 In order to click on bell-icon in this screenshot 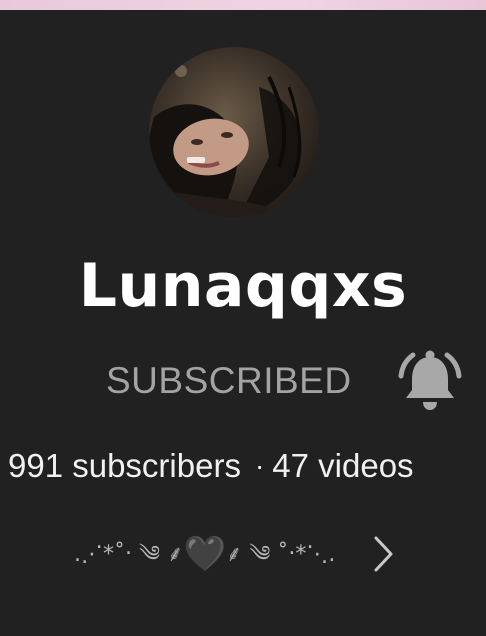, I will do `click(430, 380)`.